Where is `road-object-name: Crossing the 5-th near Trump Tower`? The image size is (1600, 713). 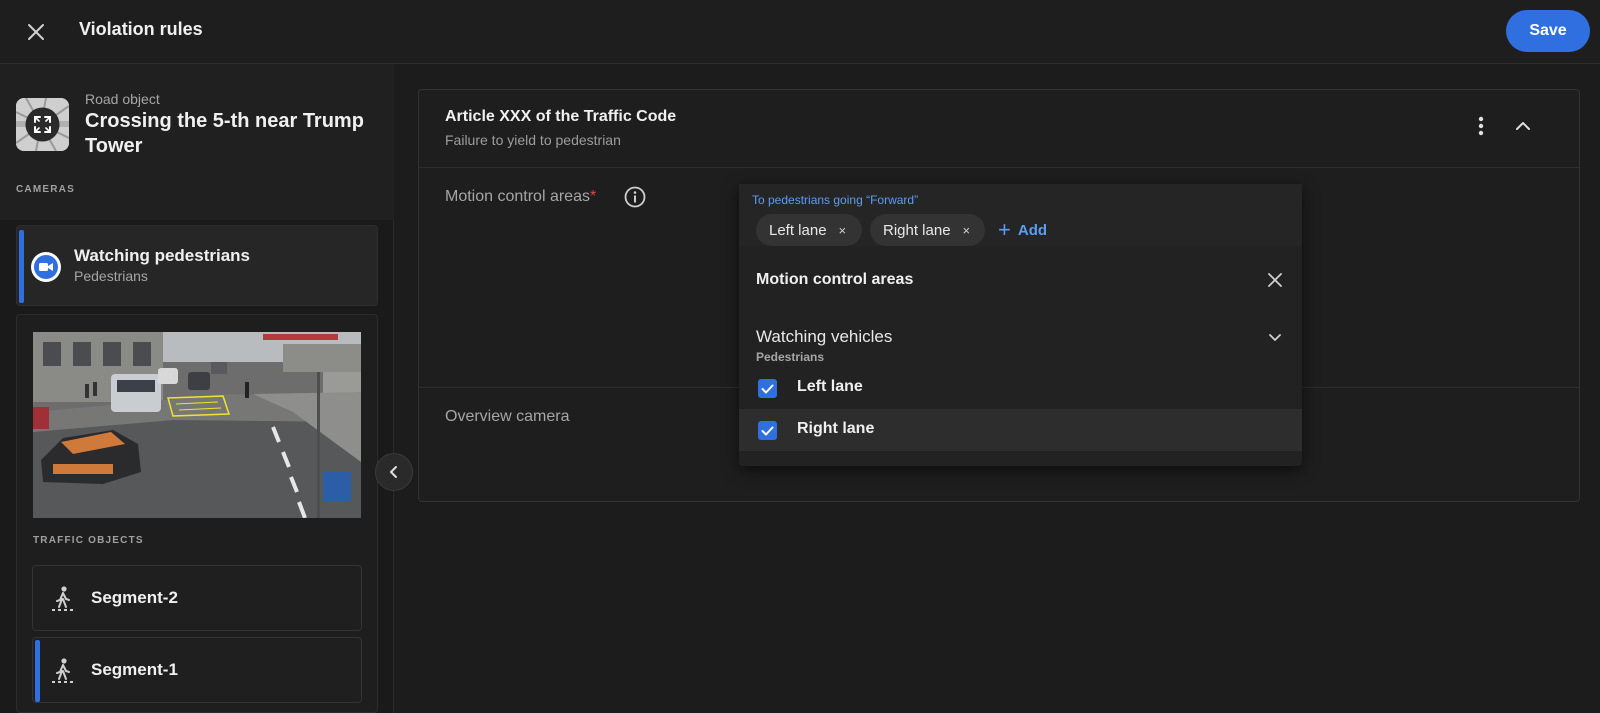
road-object-name: Crossing the 5-th near Trump Tower is located at coordinates (224, 133).